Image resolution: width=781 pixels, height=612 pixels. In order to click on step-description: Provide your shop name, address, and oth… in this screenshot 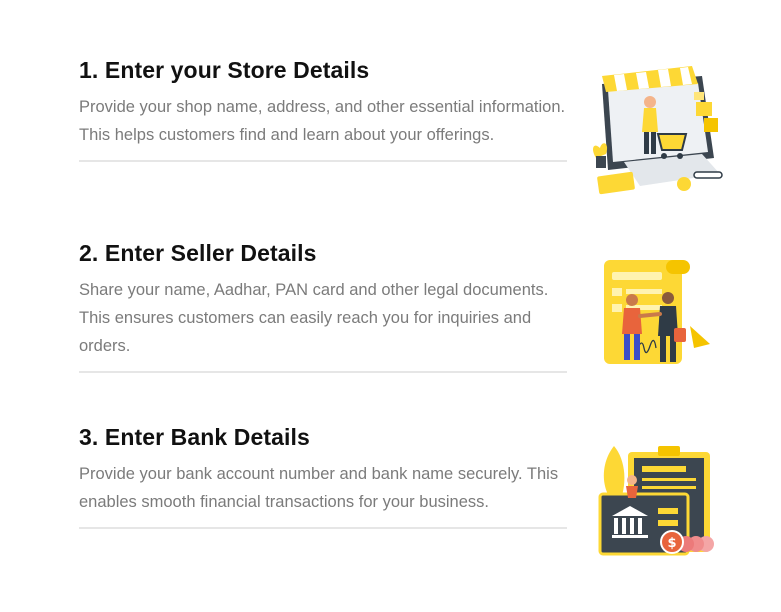, I will do `click(322, 121)`.